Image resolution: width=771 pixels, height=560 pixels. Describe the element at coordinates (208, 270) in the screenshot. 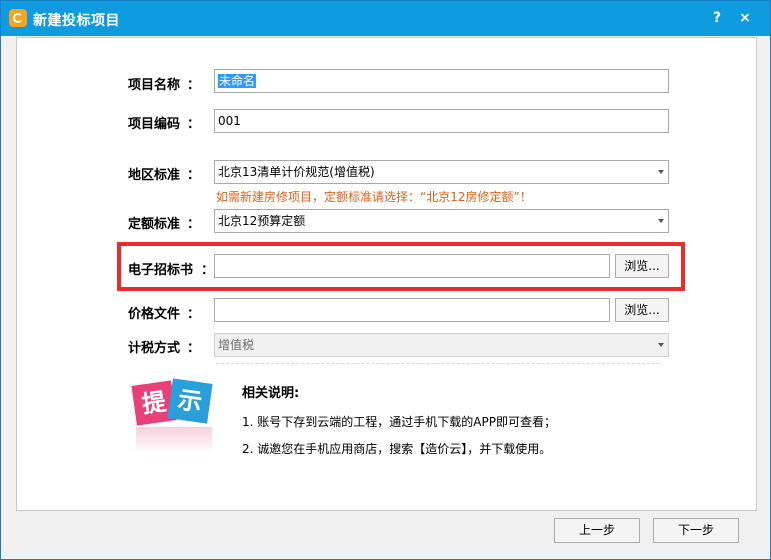

I see `tender-doc-colon: ：` at that location.